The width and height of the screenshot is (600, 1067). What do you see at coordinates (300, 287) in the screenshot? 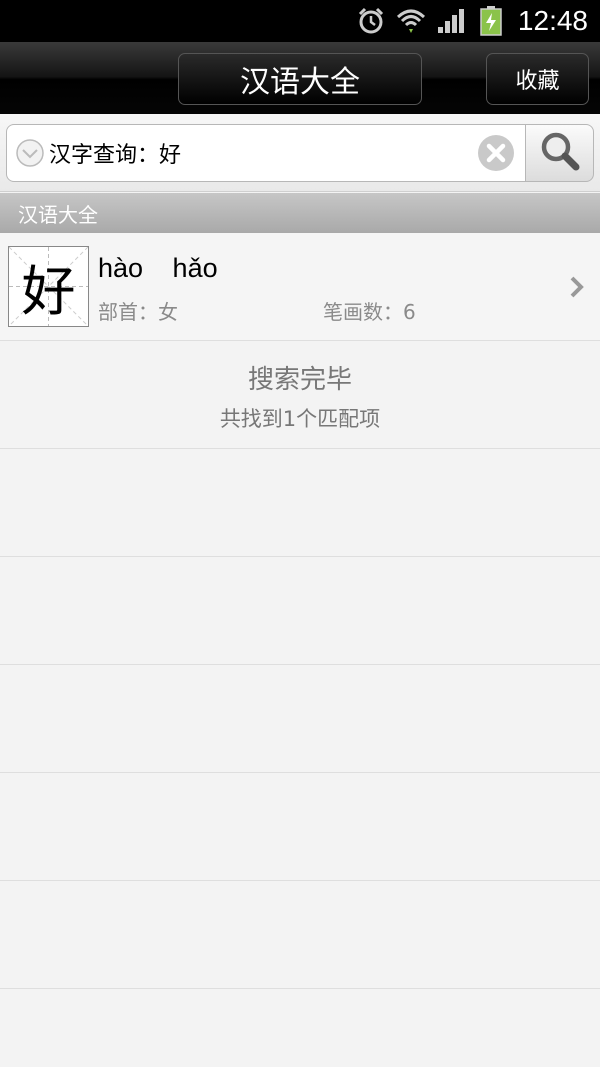
I see `result-list-item: 好 hào hǎo 部首：女 笔画数：6` at bounding box center [300, 287].